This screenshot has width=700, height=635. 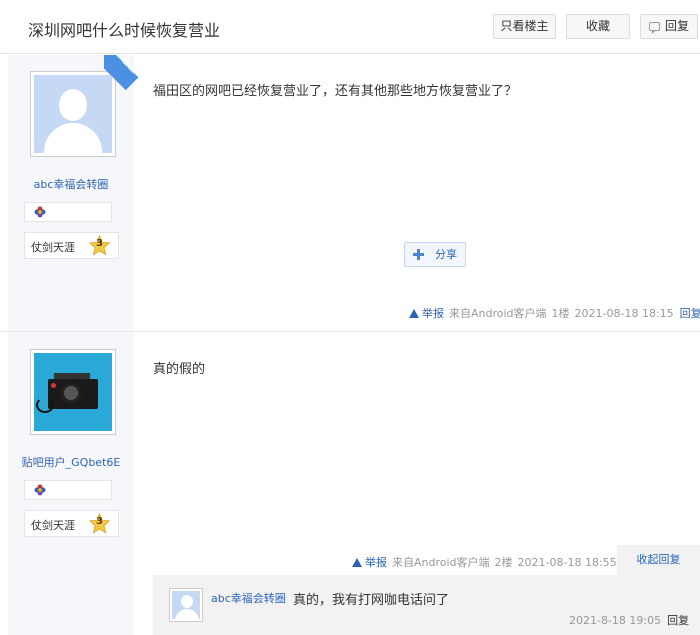 What do you see at coordinates (446, 254) in the screenshot?
I see `share-label: 分享` at bounding box center [446, 254].